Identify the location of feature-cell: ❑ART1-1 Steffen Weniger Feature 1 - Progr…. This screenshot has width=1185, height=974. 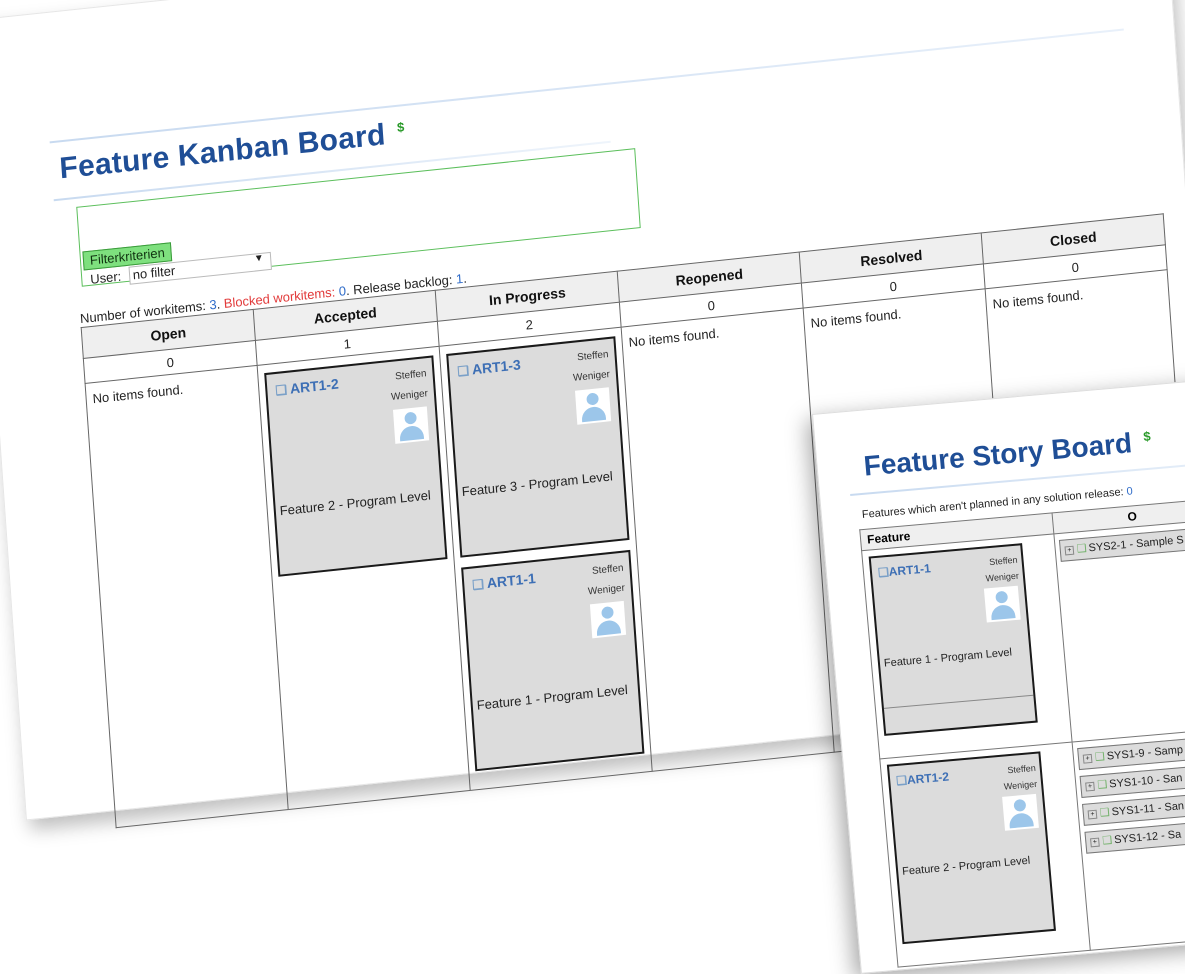
(967, 646).